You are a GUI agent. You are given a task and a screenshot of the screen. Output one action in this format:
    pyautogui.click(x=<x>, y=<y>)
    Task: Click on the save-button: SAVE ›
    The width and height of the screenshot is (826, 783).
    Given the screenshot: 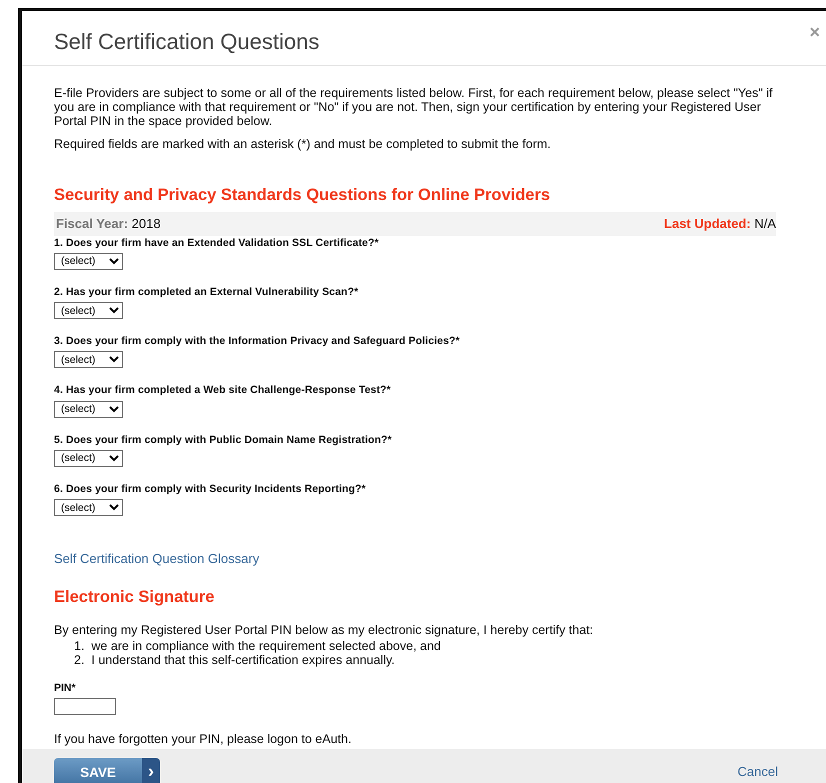 What is the action you would take?
    pyautogui.click(x=107, y=770)
    